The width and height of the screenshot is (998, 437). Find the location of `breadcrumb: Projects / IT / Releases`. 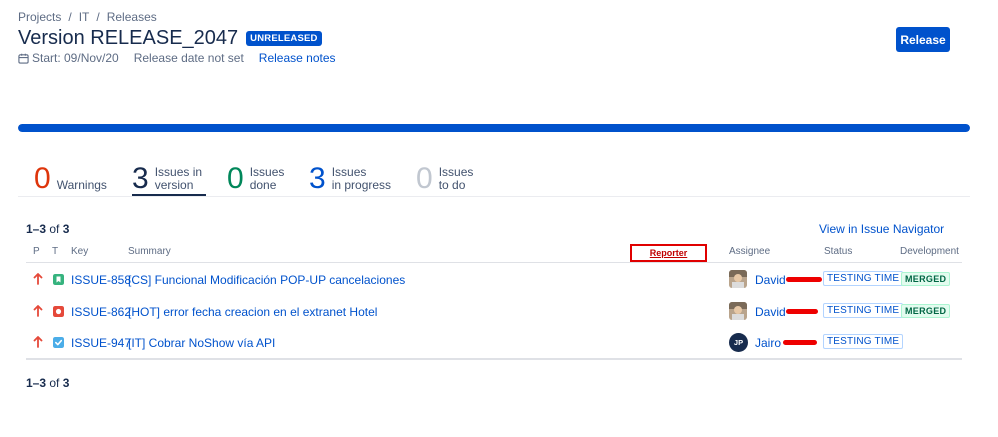

breadcrumb: Projects / IT / Releases is located at coordinates (87, 17).